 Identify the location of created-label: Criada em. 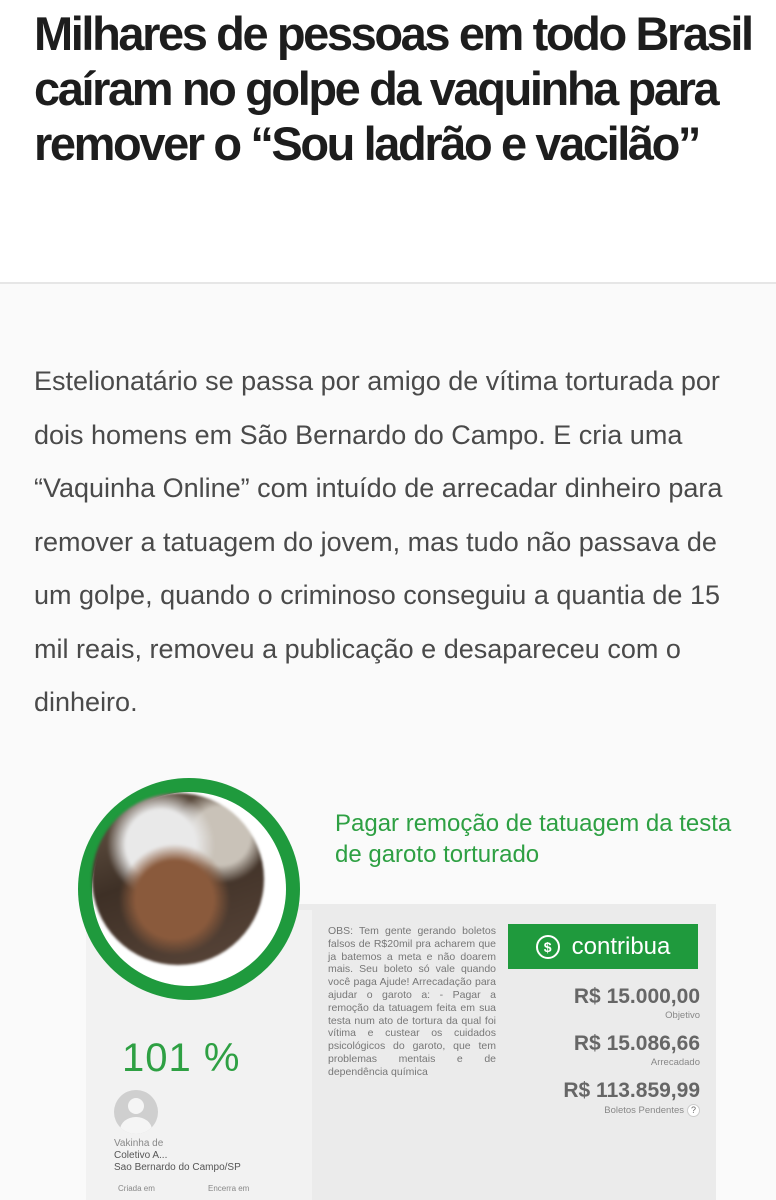
(136, 1188).